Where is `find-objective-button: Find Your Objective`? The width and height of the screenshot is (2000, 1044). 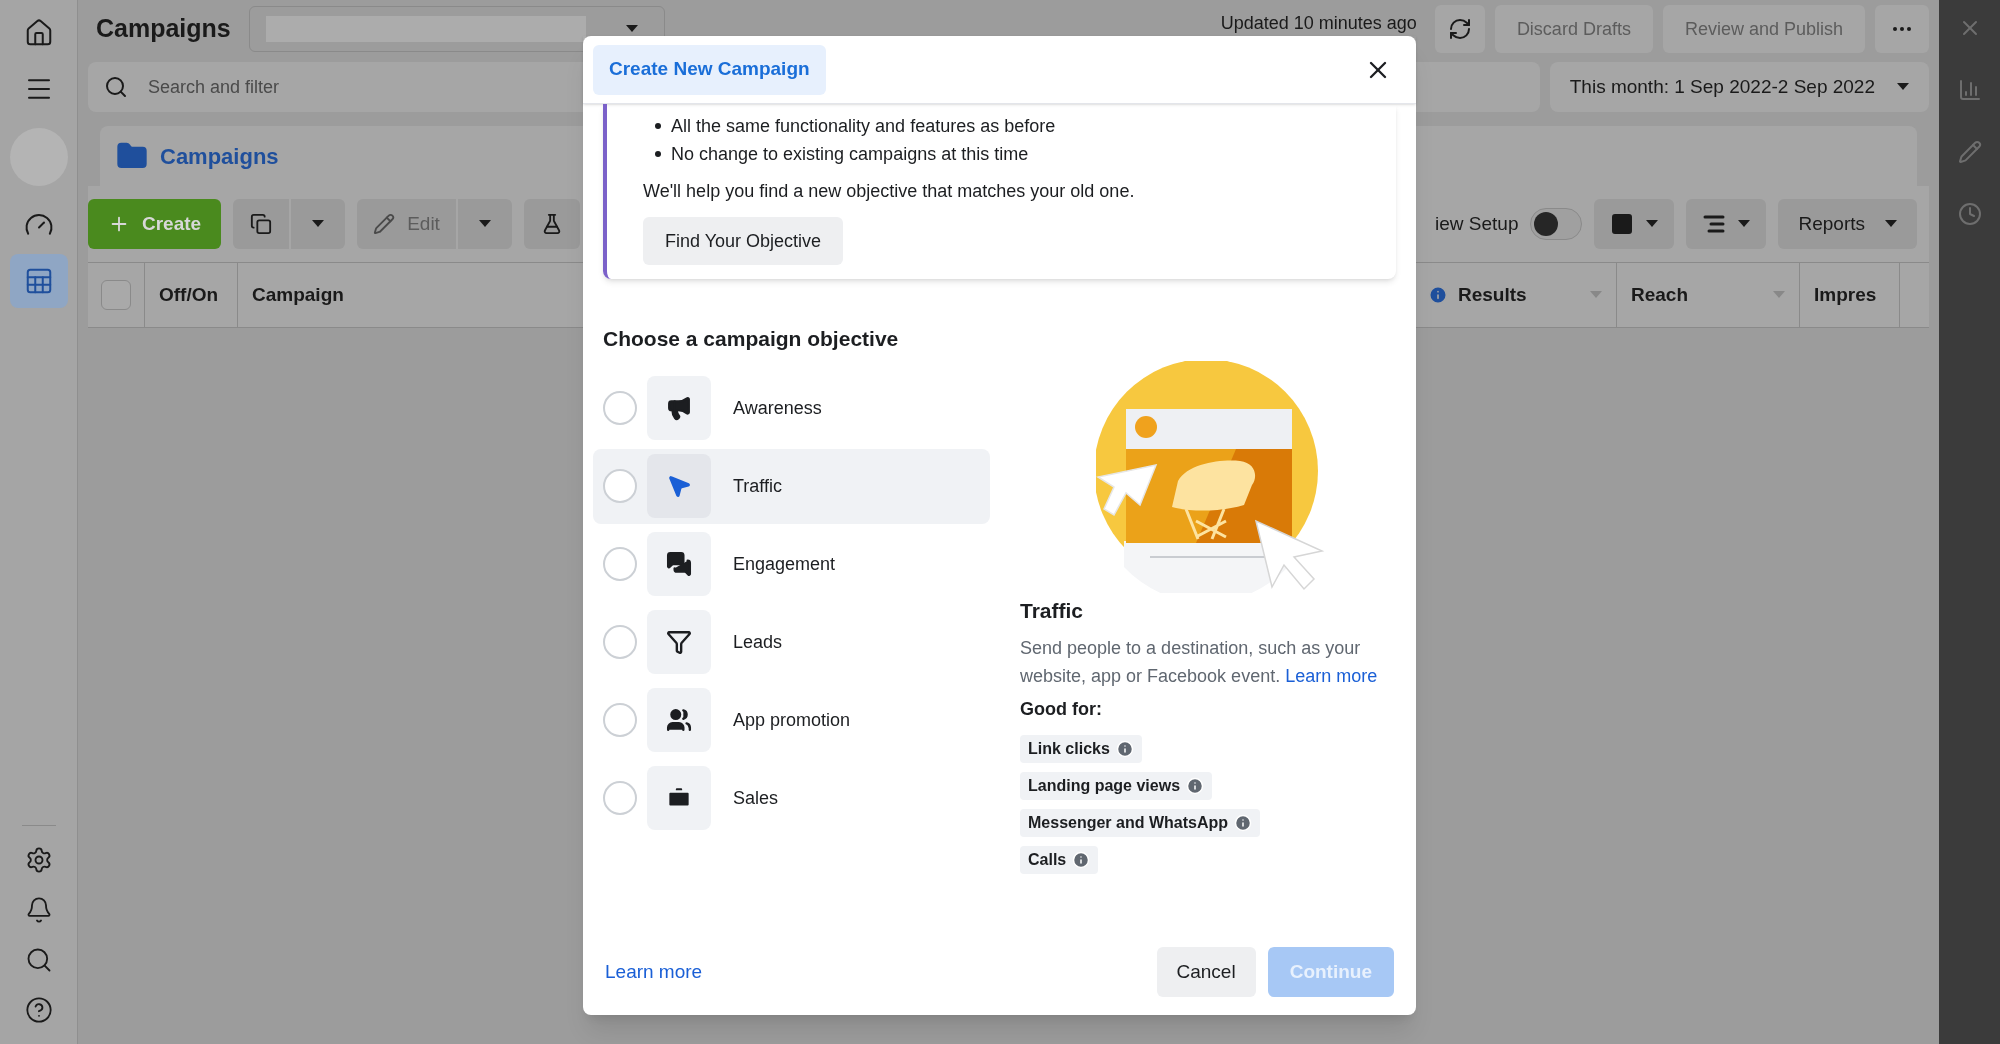 find-objective-button: Find Your Objective is located at coordinates (743, 241).